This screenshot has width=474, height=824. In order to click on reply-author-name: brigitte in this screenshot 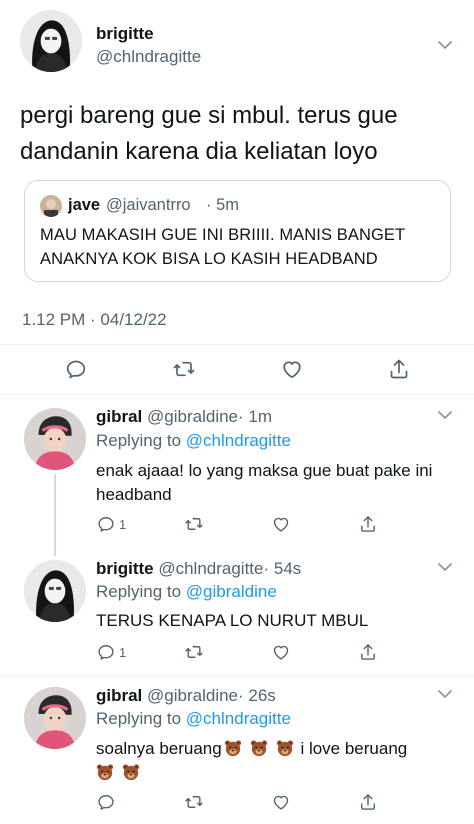, I will do `click(125, 568)`.